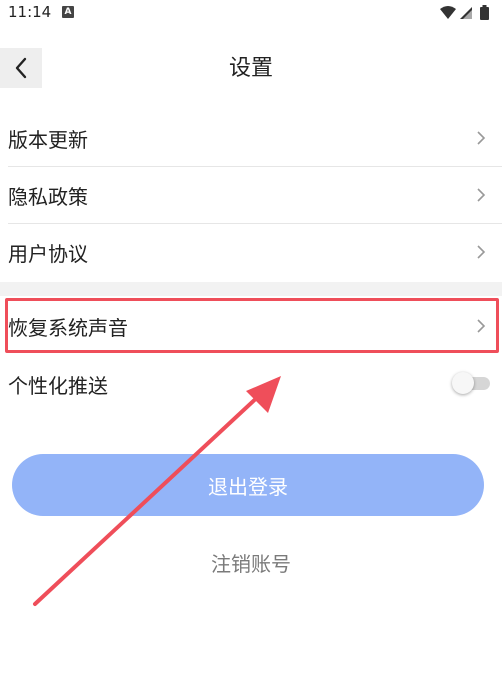  What do you see at coordinates (48, 253) in the screenshot?
I see `settings-item-label: 用户协议` at bounding box center [48, 253].